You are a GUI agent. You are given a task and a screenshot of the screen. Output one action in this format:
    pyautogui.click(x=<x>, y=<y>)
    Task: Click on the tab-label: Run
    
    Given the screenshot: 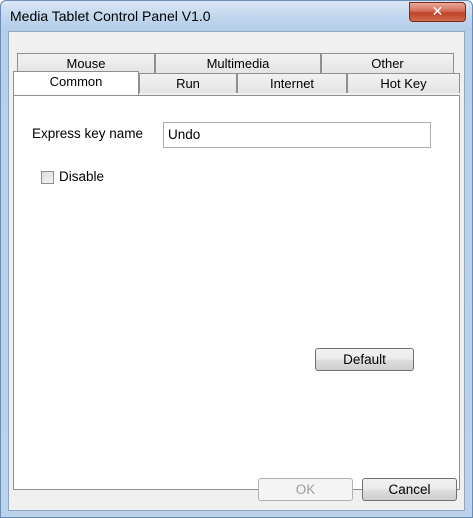 What is the action you would take?
    pyautogui.click(x=188, y=83)
    